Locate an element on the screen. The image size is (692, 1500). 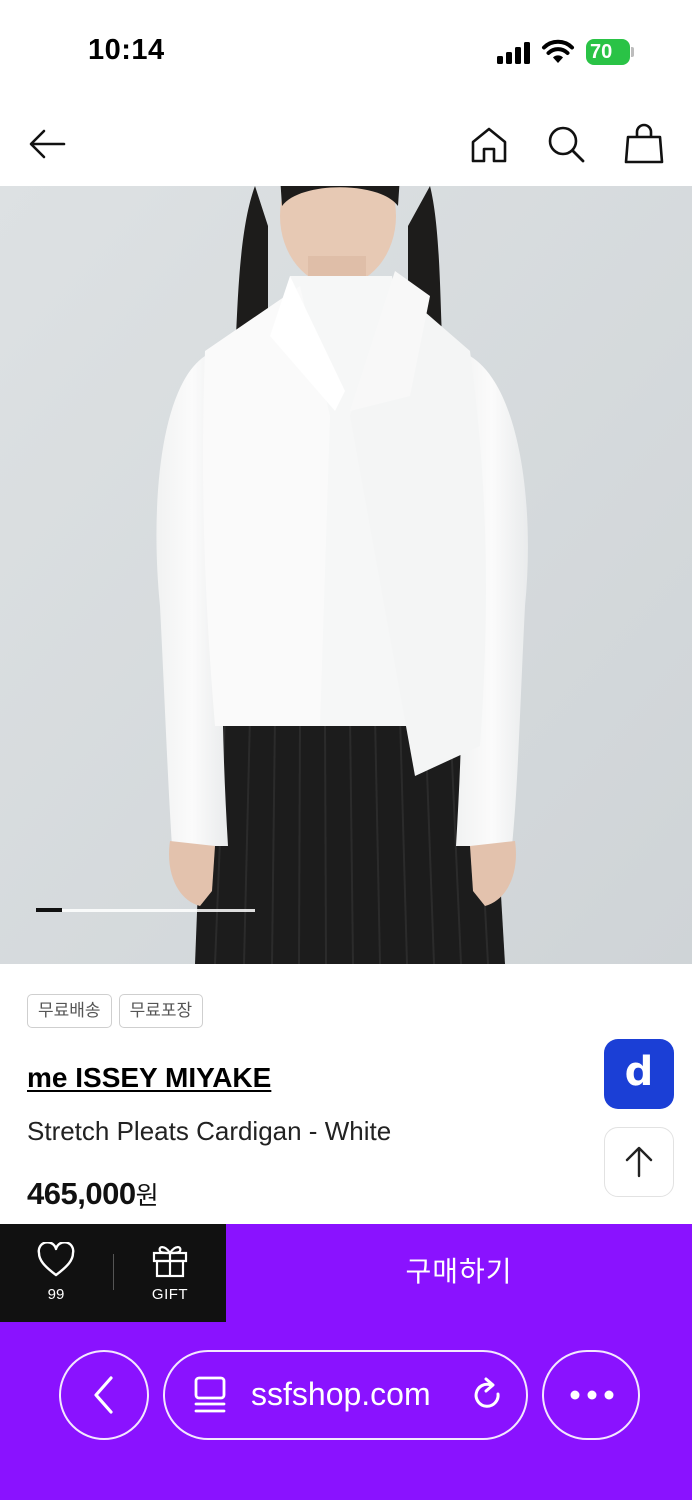
buy-label: 구매하기 is located at coordinates (459, 1271).